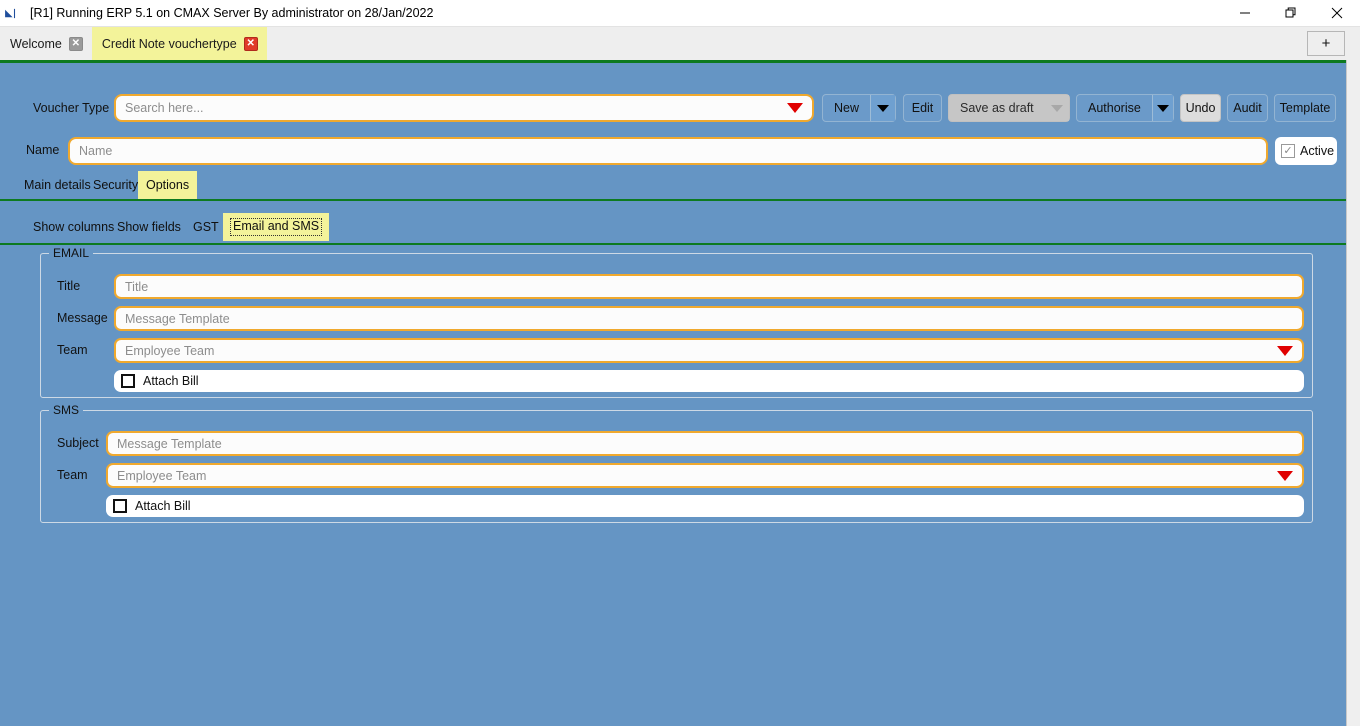  I want to click on right-gutter, so click(1353, 393).